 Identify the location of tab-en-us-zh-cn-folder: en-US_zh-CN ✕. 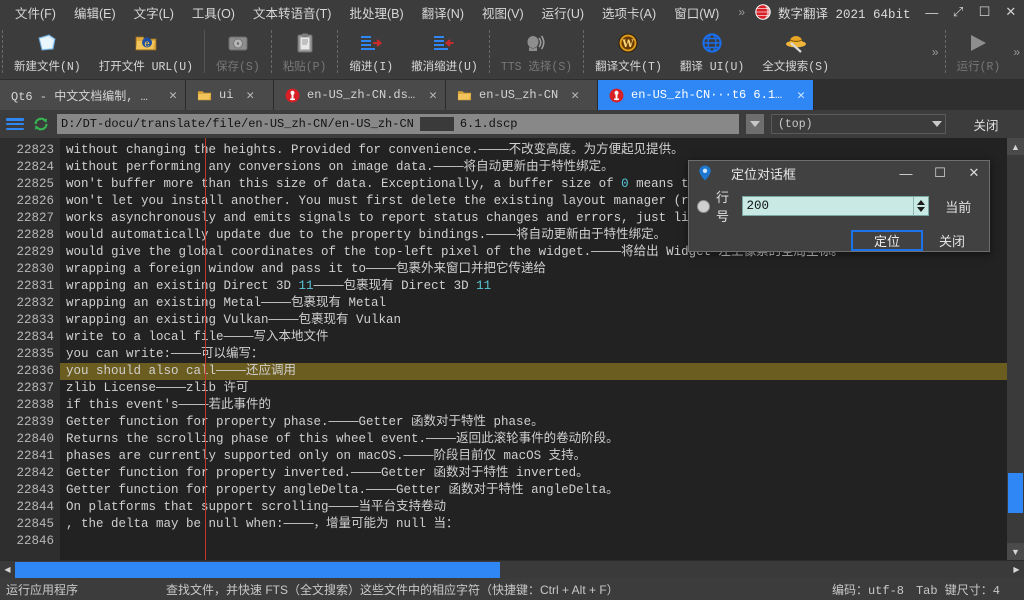
(522, 95).